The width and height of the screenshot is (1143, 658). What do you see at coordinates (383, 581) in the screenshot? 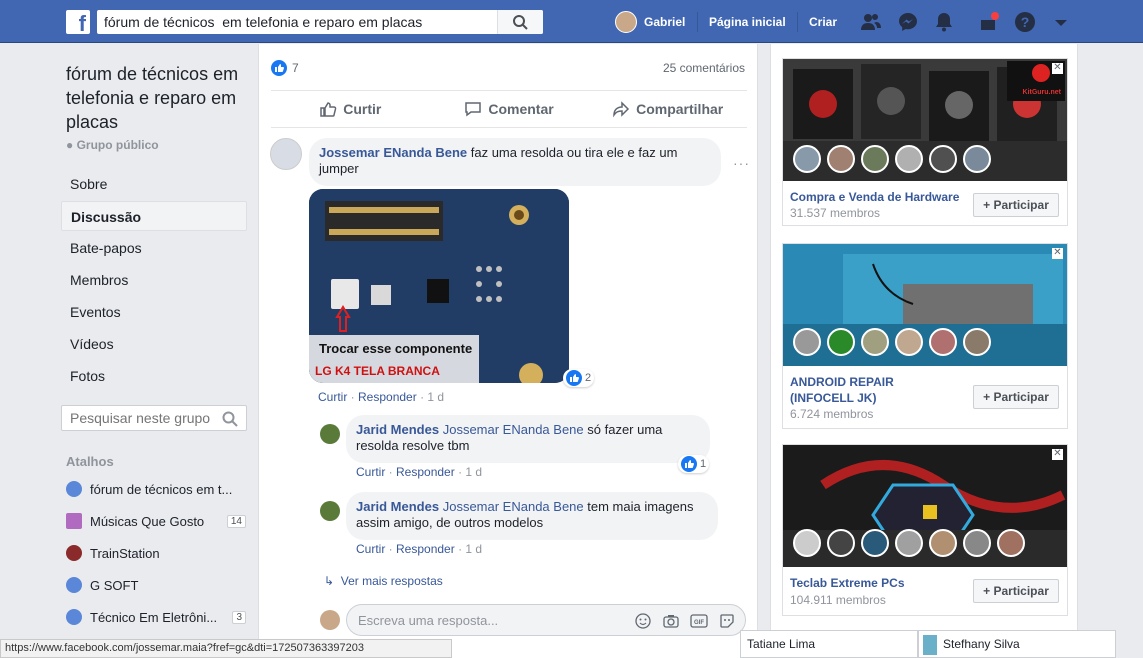
I see `more-replies-link: ↳ Ver mais respostas` at bounding box center [383, 581].